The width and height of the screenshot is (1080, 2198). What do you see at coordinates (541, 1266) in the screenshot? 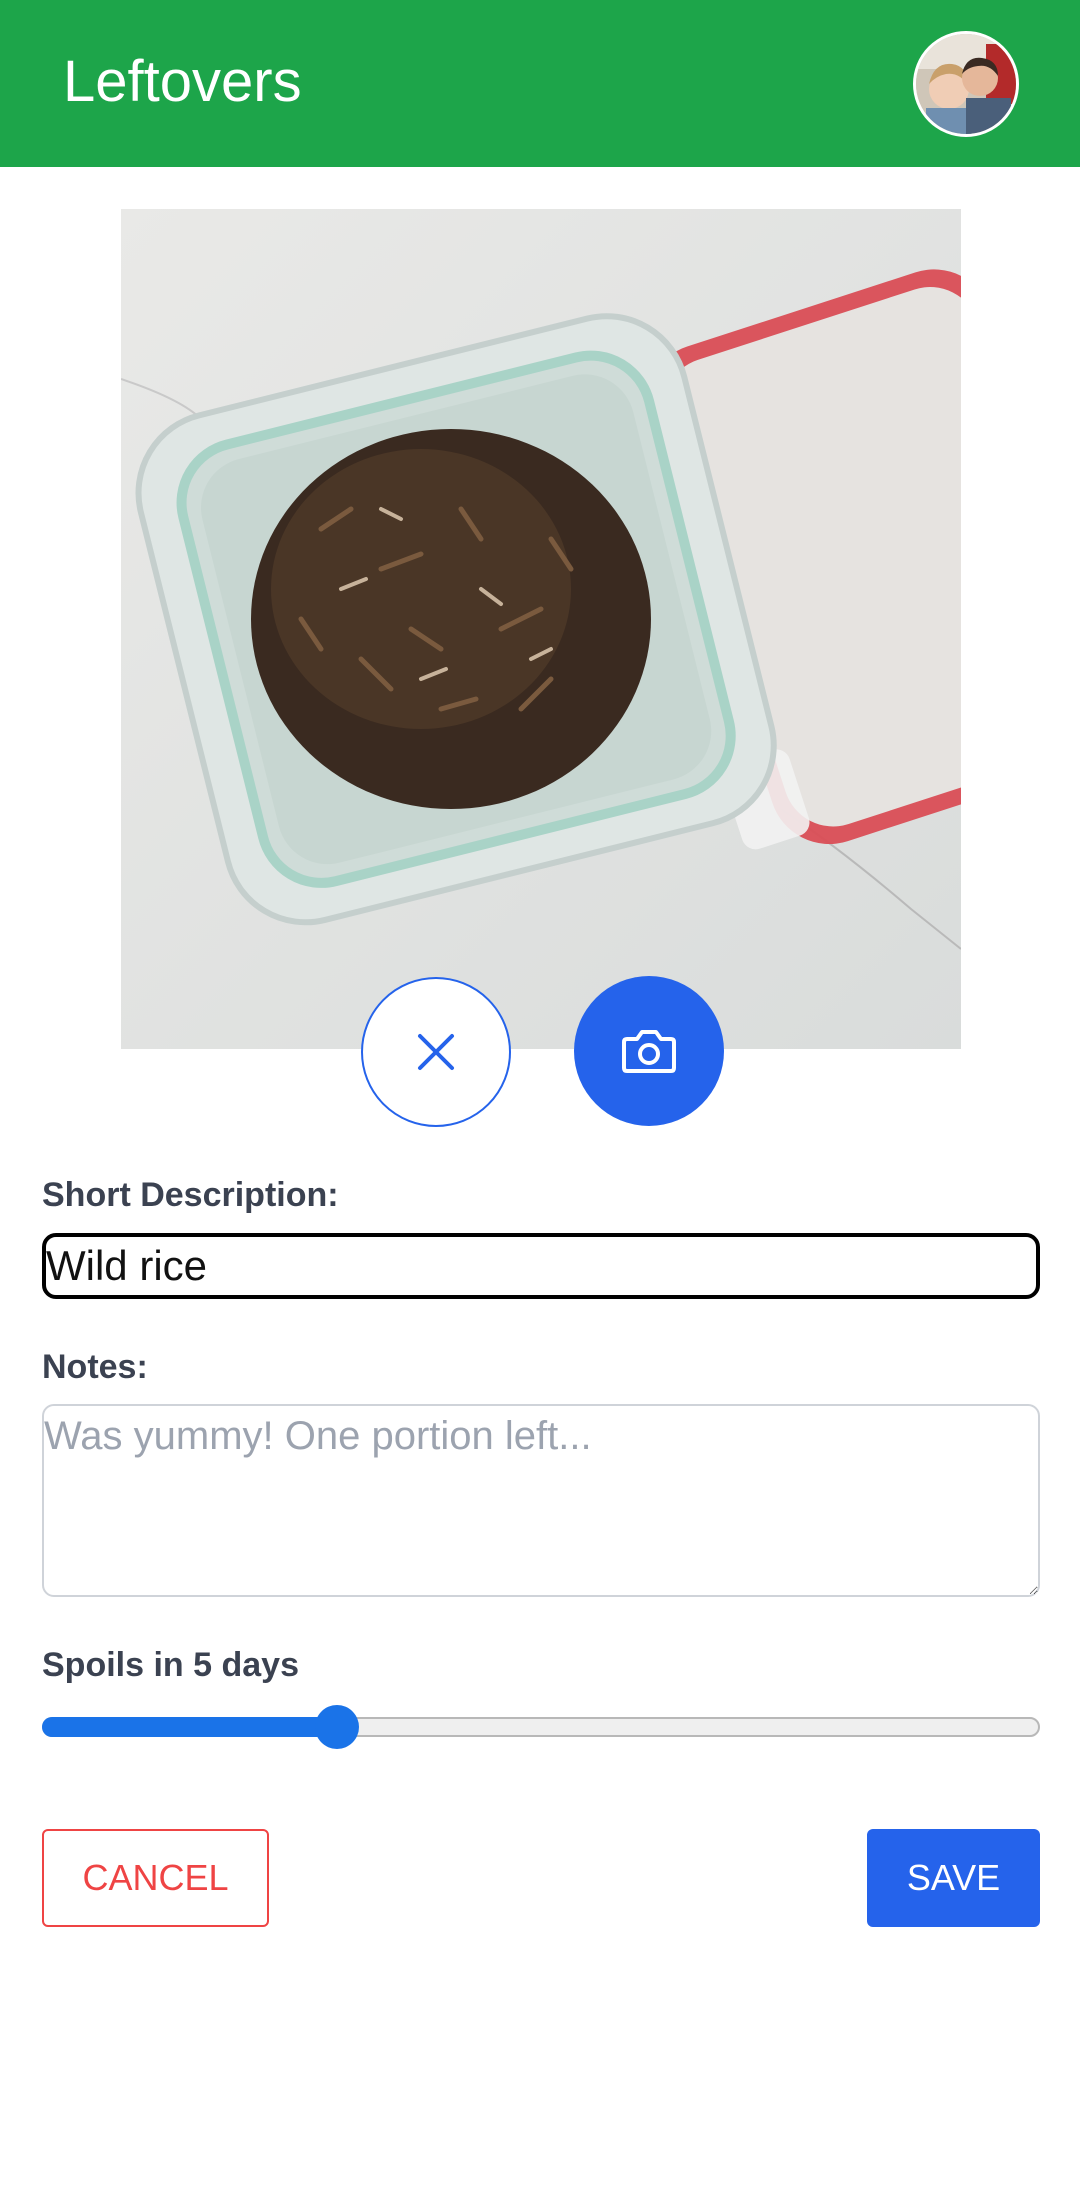
I see `short-description-input` at bounding box center [541, 1266].